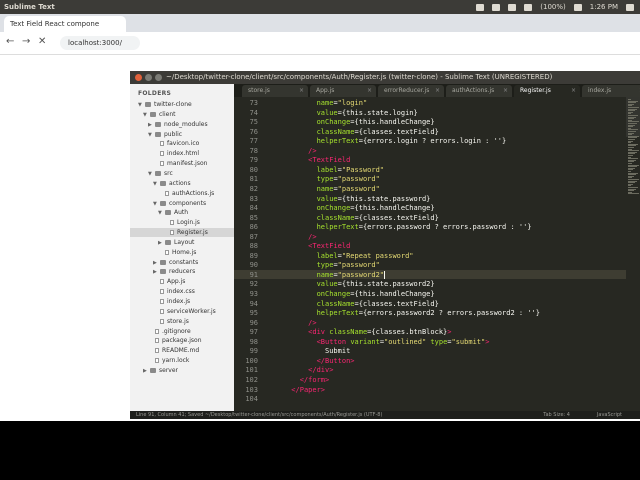  I want to click on editor-tab: authActions.js ×, so click(479, 91).